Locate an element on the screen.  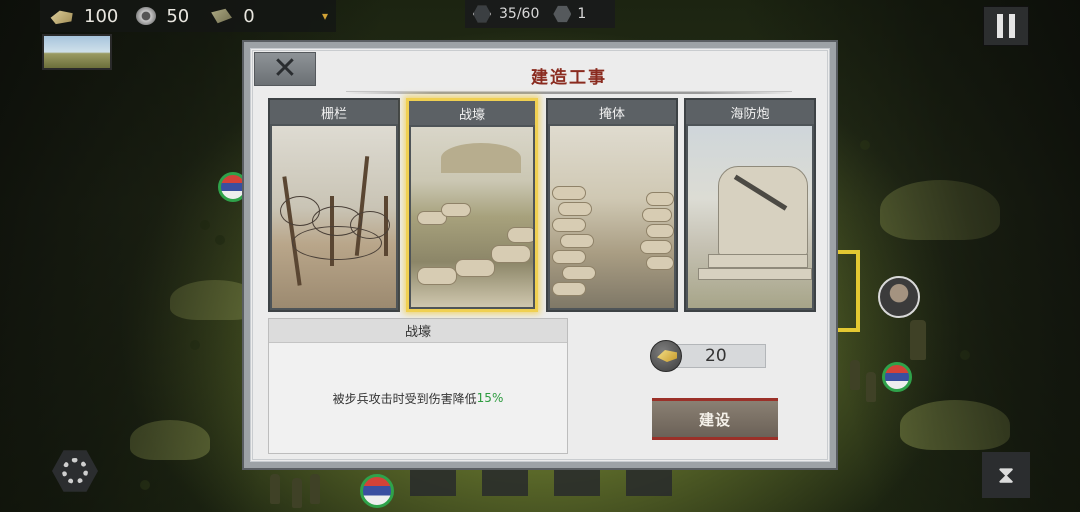
option-card-coastal-gun: 海防炮 is located at coordinates (750, 205).